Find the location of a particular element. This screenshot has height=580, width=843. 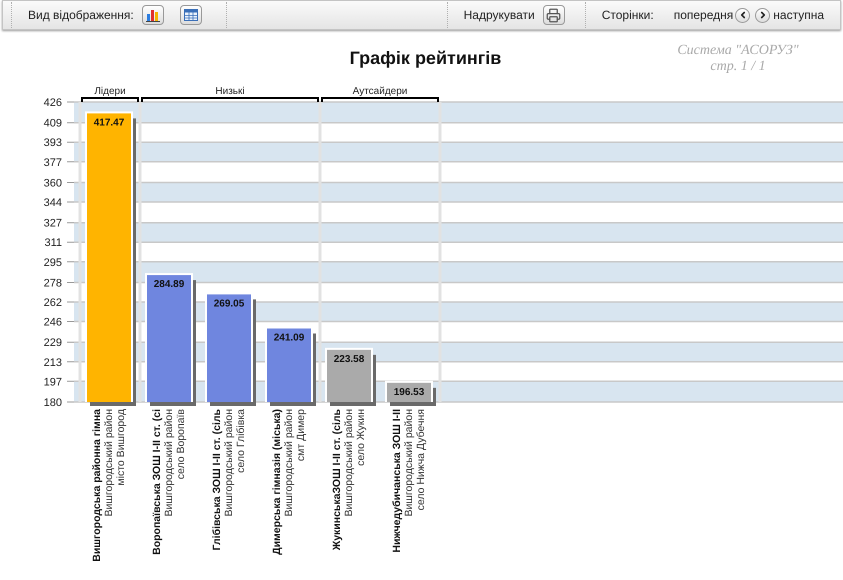

axis-tick-label: 393 is located at coordinates (53, 143).